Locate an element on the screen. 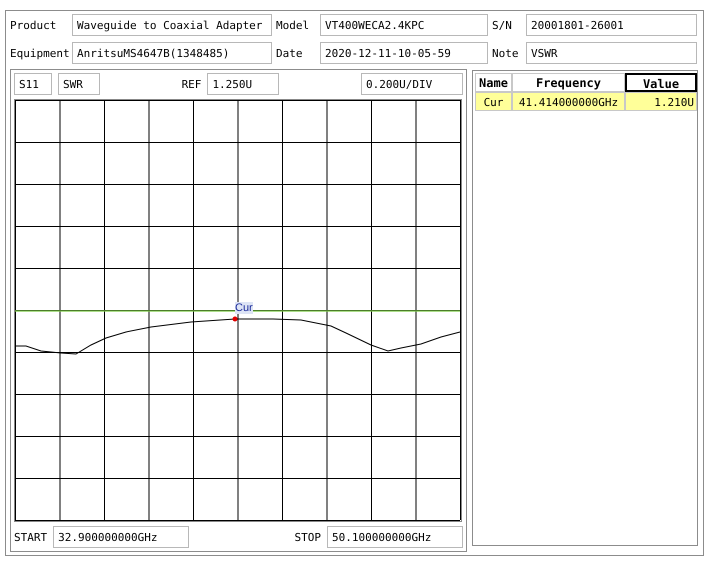  column-header: Value is located at coordinates (661, 82).